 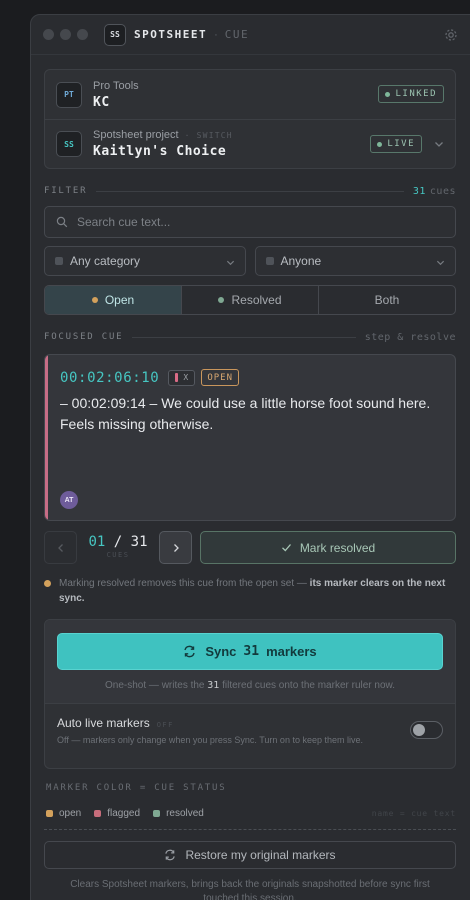 I want to click on sync-prefix: Sync, so click(x=221, y=651).